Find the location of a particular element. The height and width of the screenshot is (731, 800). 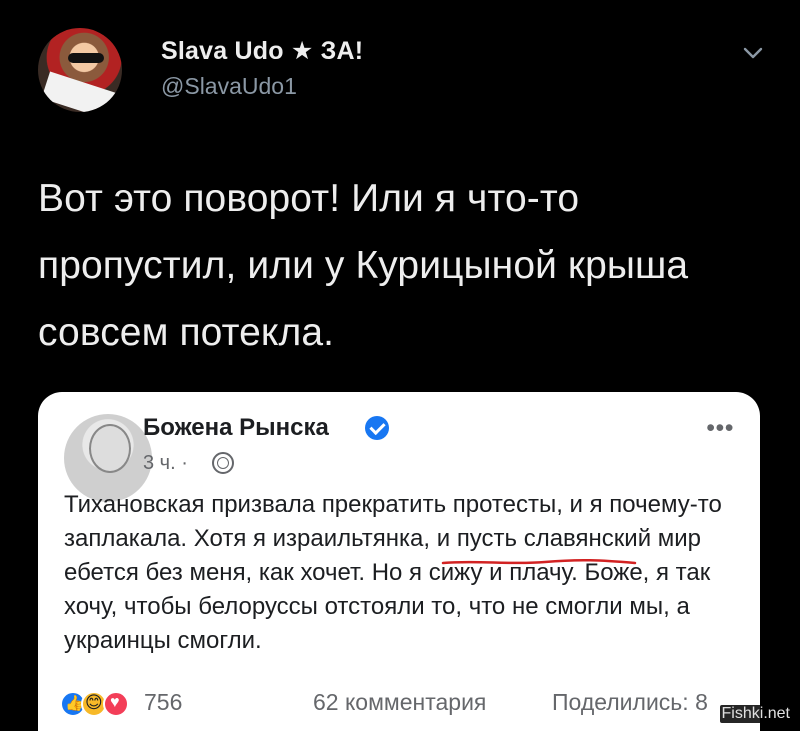

verified-badge-icon is located at coordinates (377, 428).